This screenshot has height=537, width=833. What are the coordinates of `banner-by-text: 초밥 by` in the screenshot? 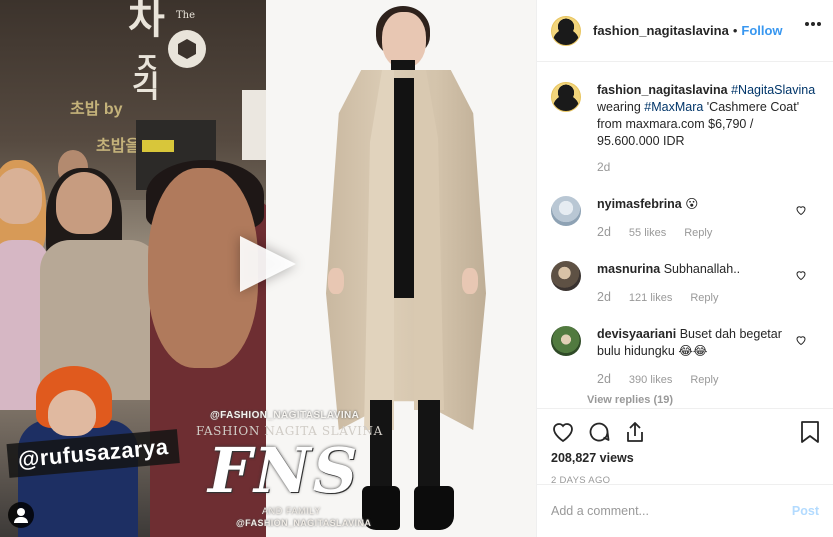 It's located at (96, 109).